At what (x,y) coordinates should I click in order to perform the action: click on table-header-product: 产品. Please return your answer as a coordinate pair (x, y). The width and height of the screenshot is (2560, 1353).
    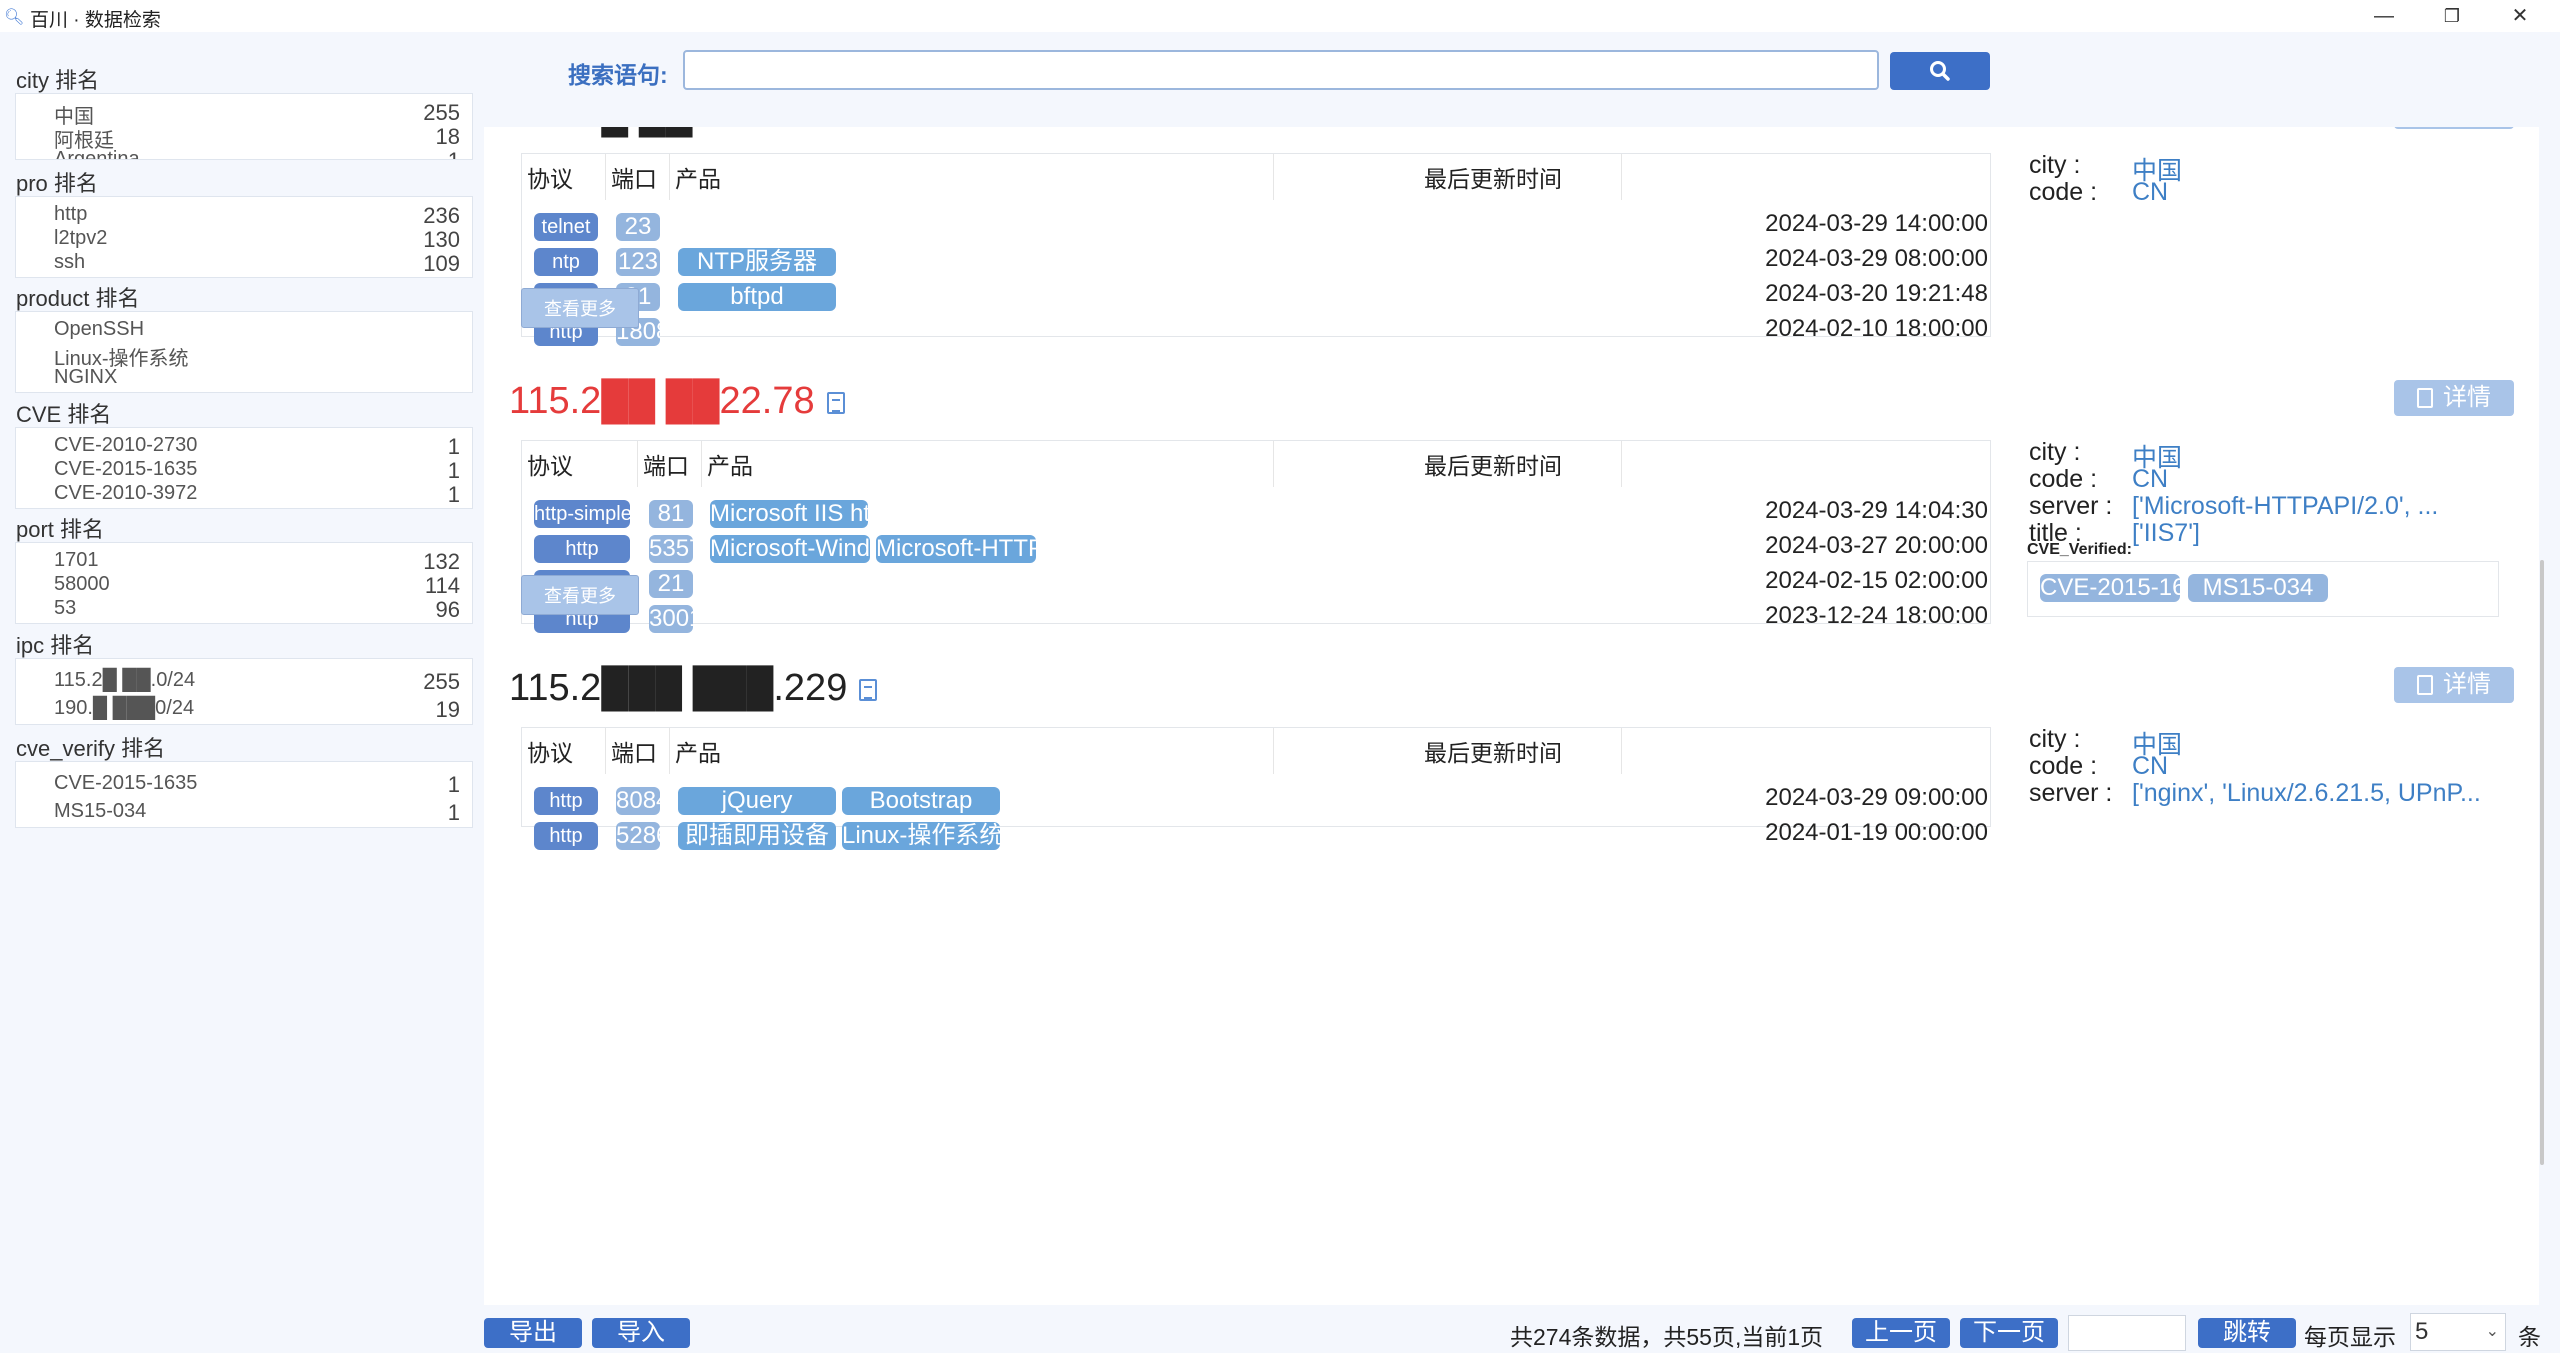
    Looking at the image, I should click on (698, 179).